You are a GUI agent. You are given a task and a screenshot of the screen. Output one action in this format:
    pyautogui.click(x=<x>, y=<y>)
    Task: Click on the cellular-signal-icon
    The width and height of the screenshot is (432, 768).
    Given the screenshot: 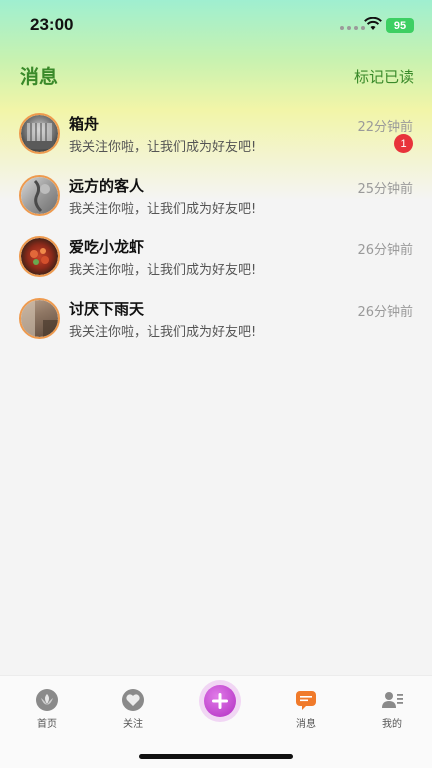 What is the action you would take?
    pyautogui.click(x=352, y=28)
    